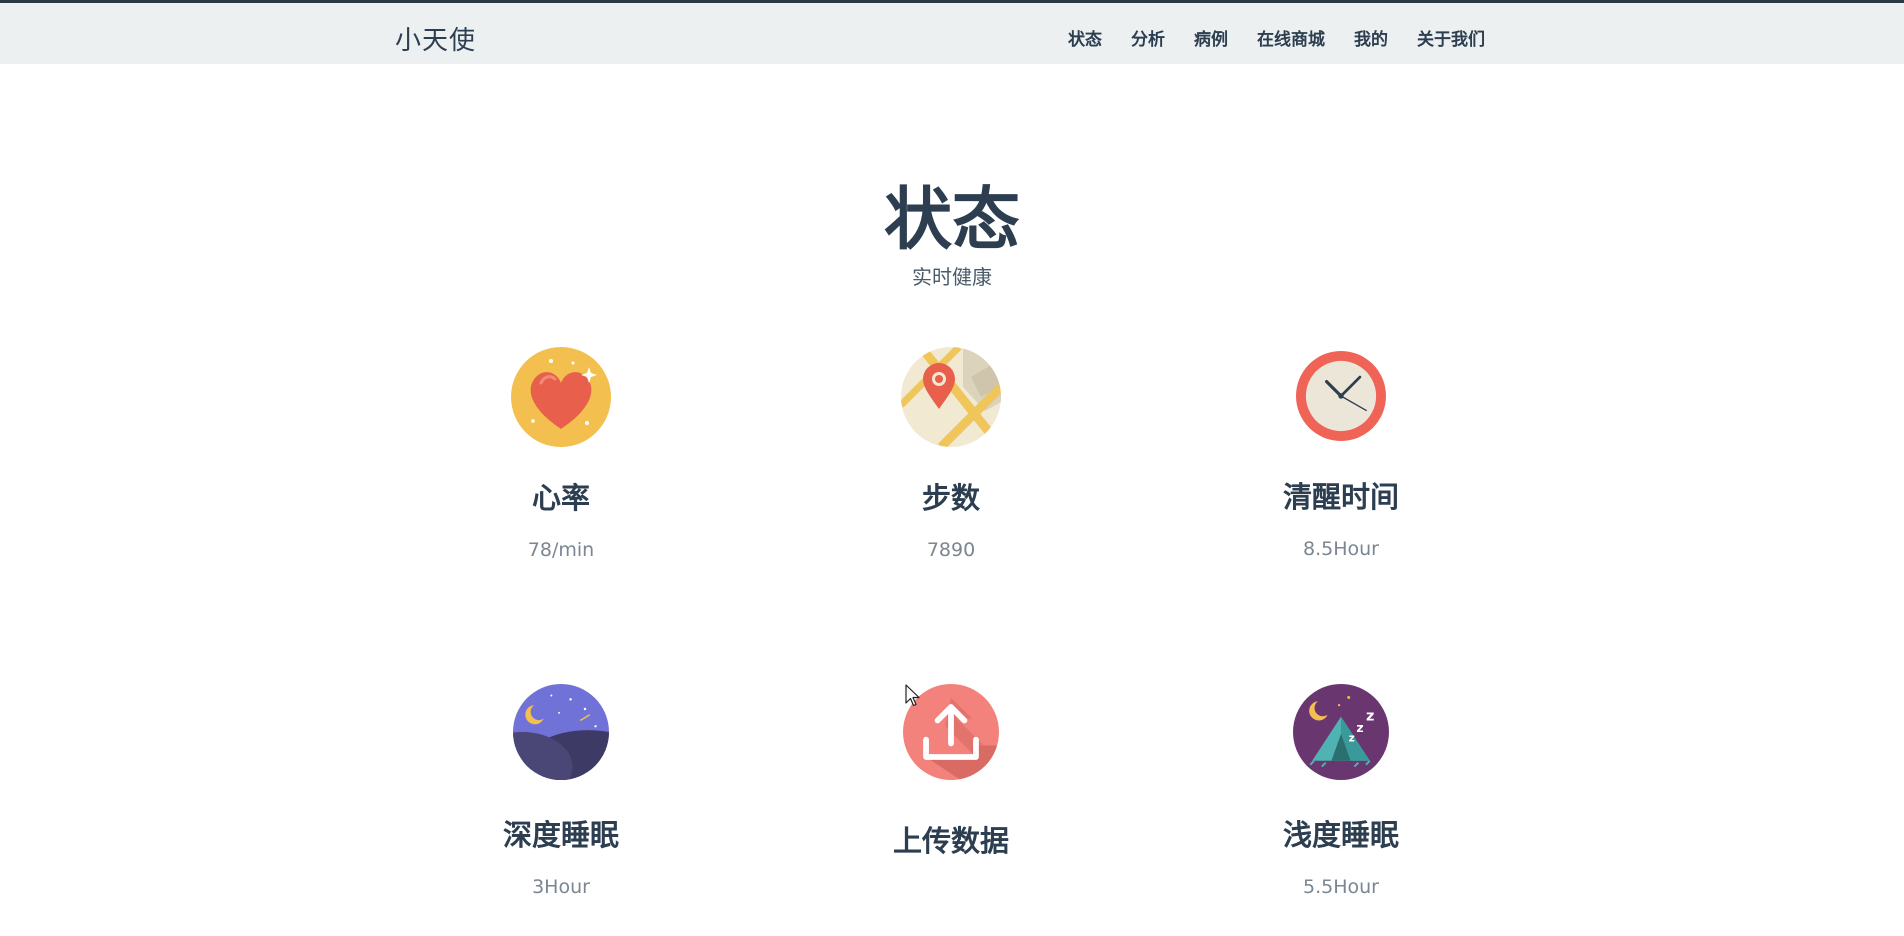  I want to click on card-light-sleep: z z z 浅度睡眠 5.5Hour, so click(1341, 791).